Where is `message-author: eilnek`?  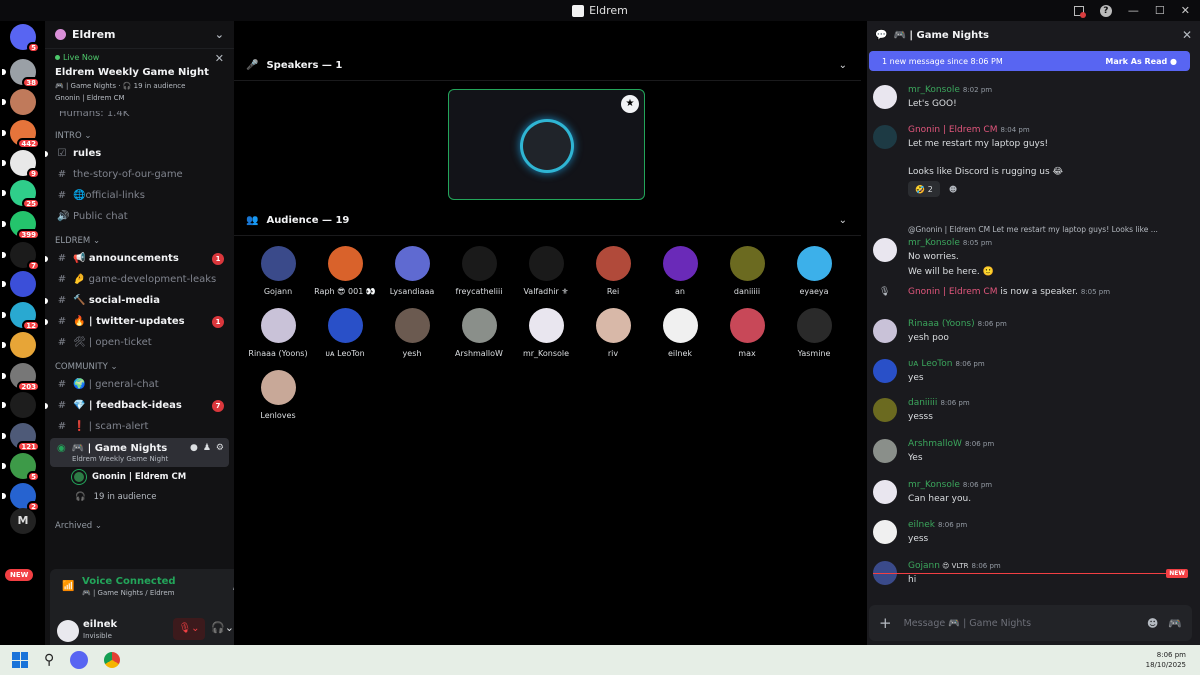 message-author: eilnek is located at coordinates (921, 525).